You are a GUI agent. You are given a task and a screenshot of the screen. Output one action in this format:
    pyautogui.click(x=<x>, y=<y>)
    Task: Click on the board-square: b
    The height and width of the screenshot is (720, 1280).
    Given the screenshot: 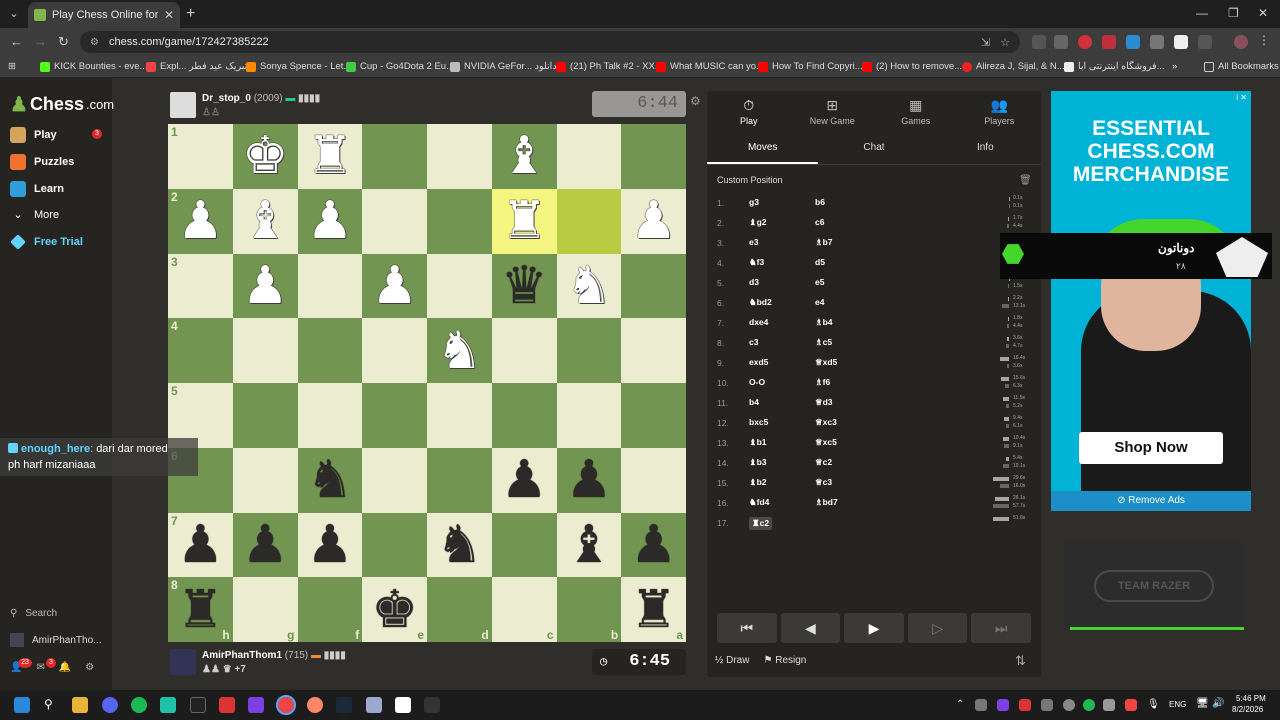 What is the action you would take?
    pyautogui.click(x=589, y=609)
    